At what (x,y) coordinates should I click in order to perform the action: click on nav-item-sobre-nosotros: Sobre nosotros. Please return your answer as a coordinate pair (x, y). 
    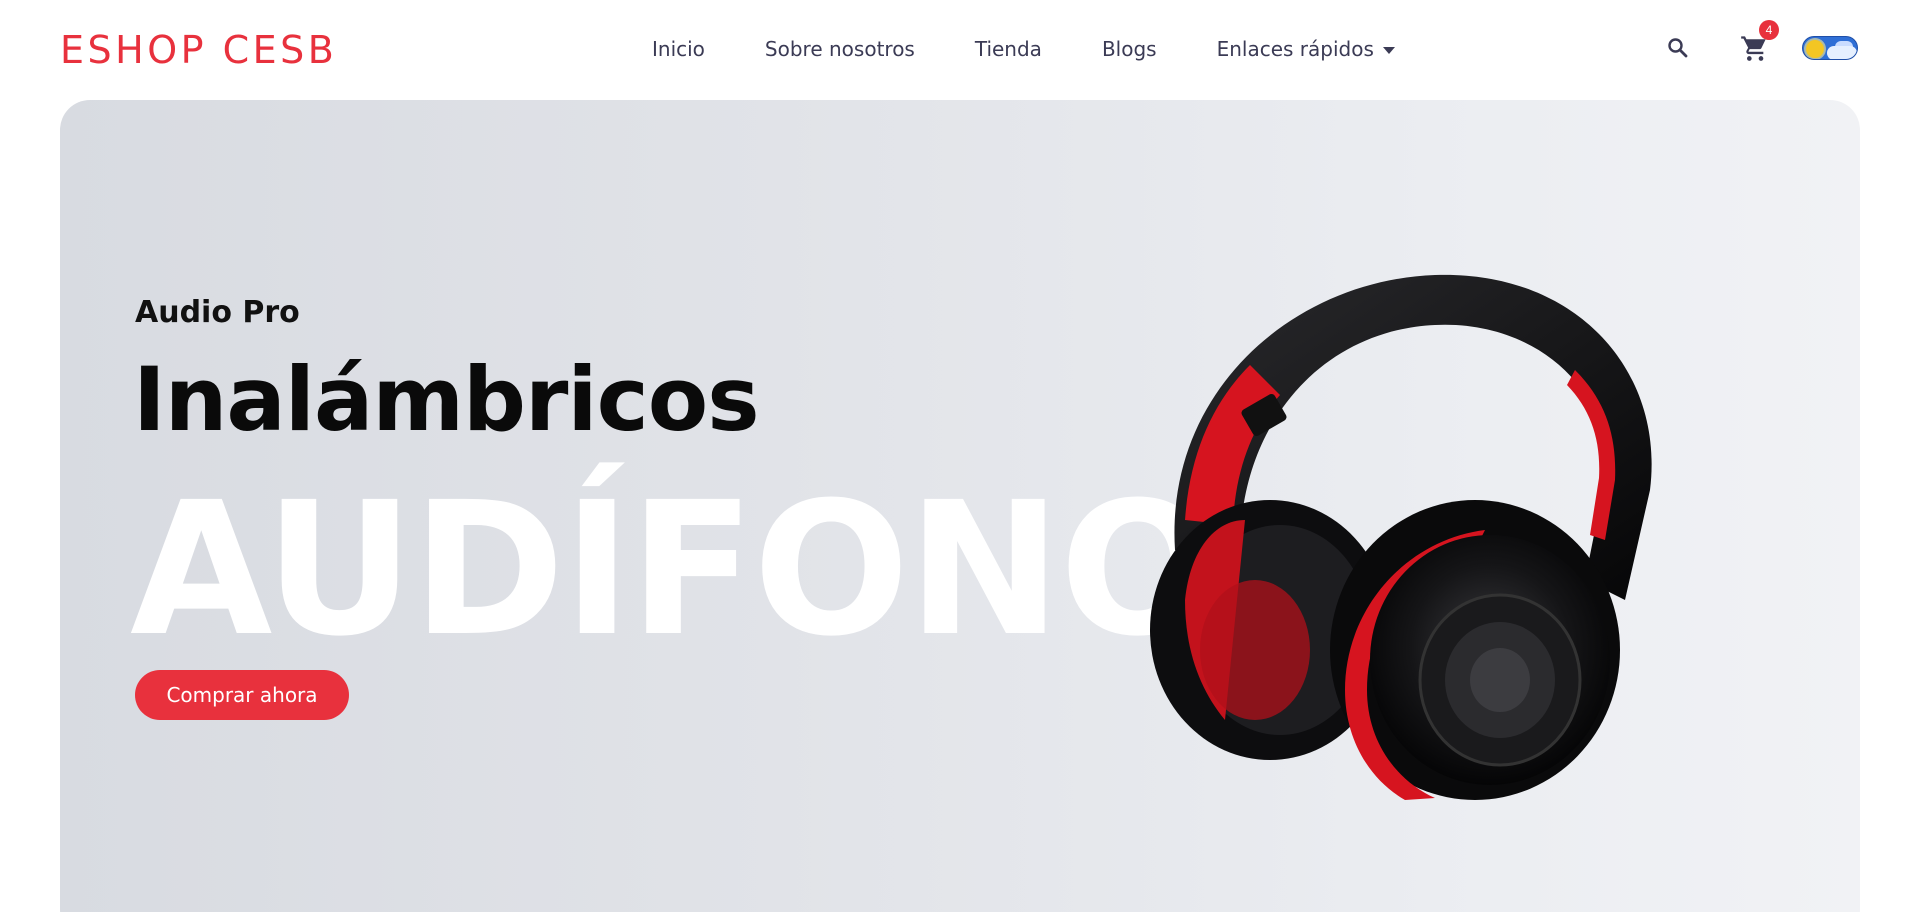
    Looking at the image, I should click on (840, 49).